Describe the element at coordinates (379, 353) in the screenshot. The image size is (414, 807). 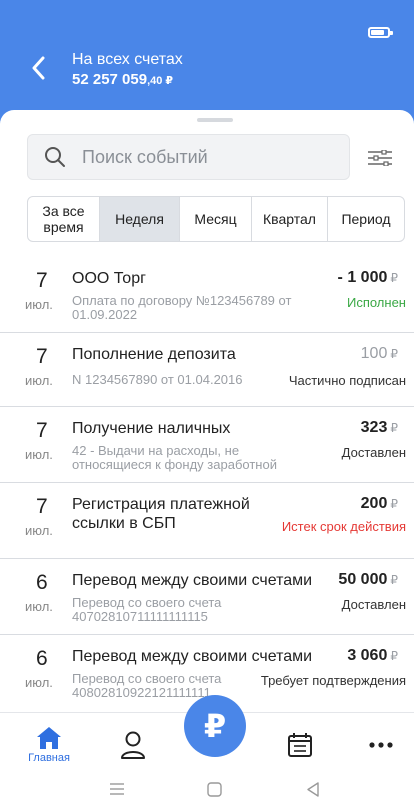
I see `event-amount: 100 ₽` at that location.